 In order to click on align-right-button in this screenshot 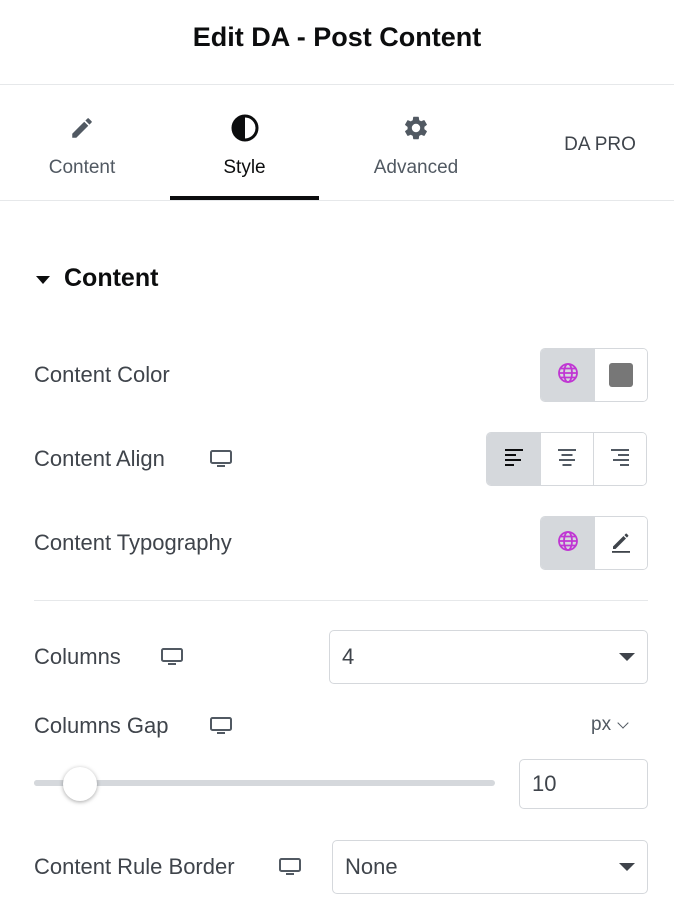, I will do `click(619, 459)`.